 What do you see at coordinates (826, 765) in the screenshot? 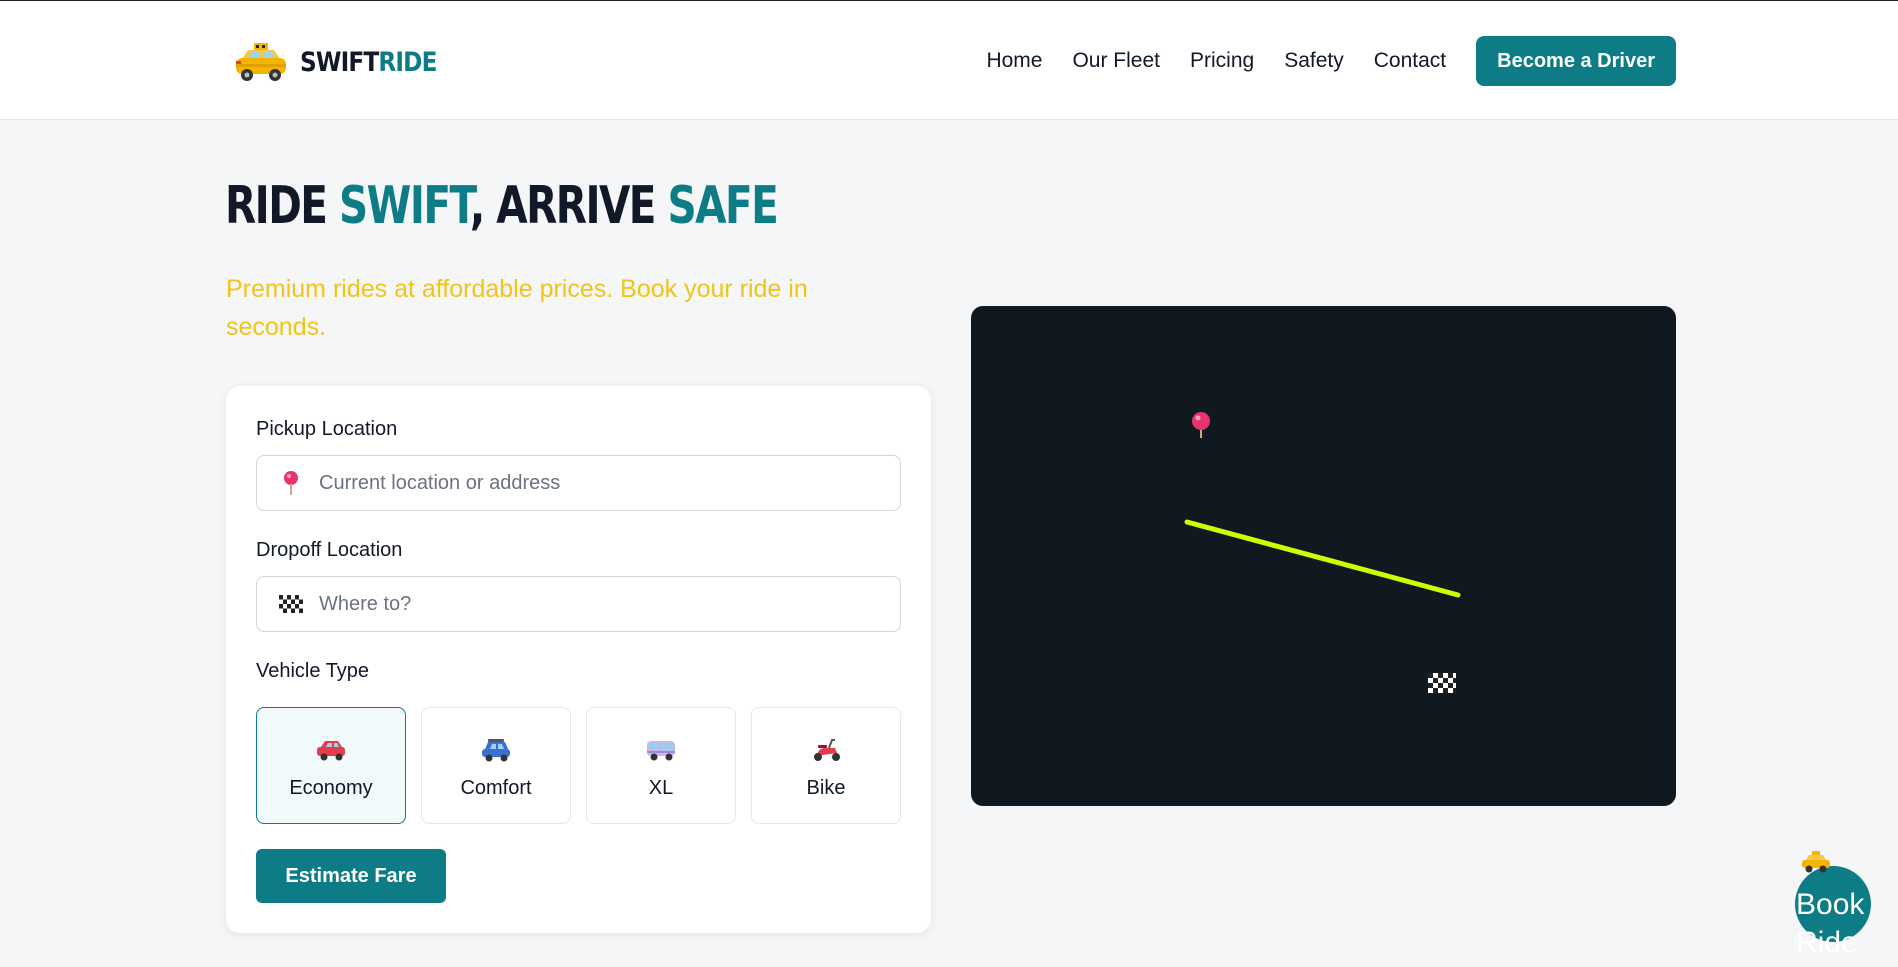
I see `vehicle-option-bike: Bike` at bounding box center [826, 765].